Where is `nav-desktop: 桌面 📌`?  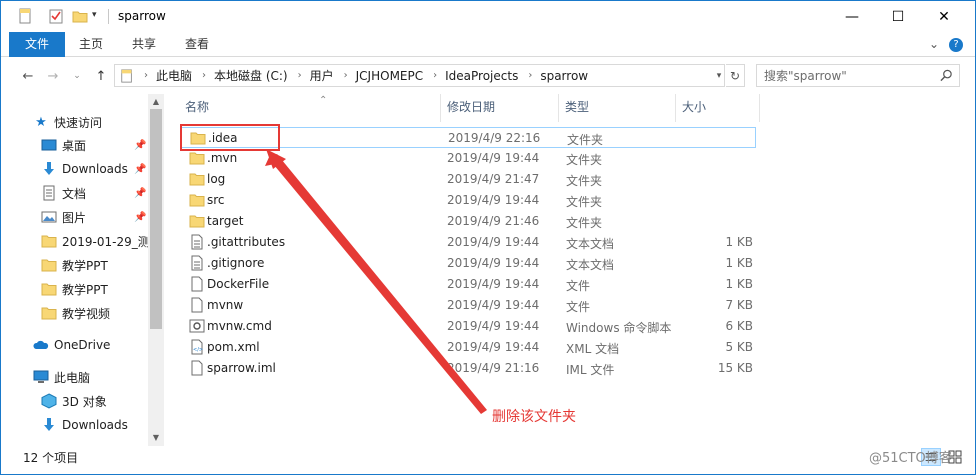
nav-desktop: 桌面 📌 is located at coordinates (74, 145).